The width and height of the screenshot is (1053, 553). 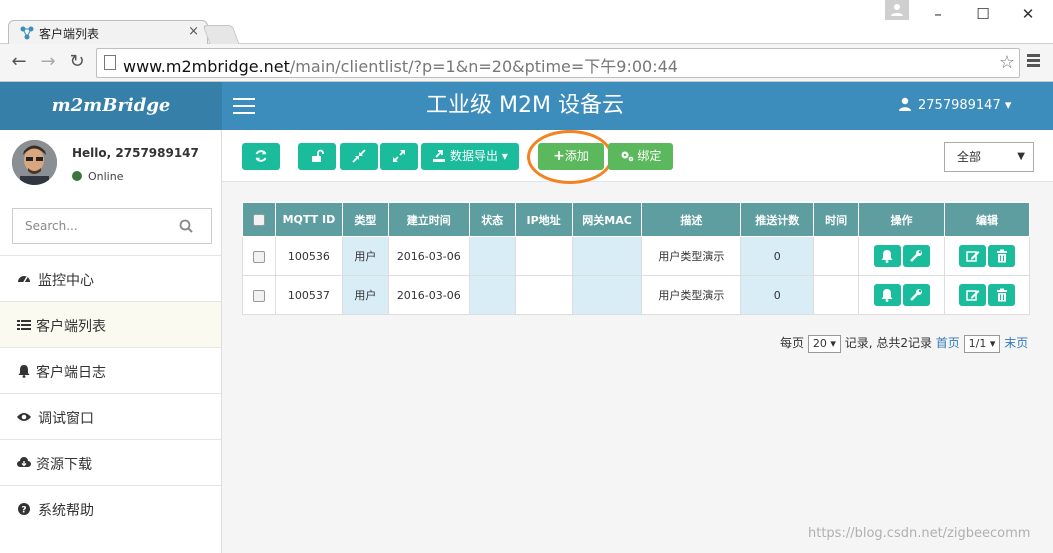 What do you see at coordinates (110, 166) in the screenshot?
I see `user-panel: Hello, 2757989147 Online` at bounding box center [110, 166].